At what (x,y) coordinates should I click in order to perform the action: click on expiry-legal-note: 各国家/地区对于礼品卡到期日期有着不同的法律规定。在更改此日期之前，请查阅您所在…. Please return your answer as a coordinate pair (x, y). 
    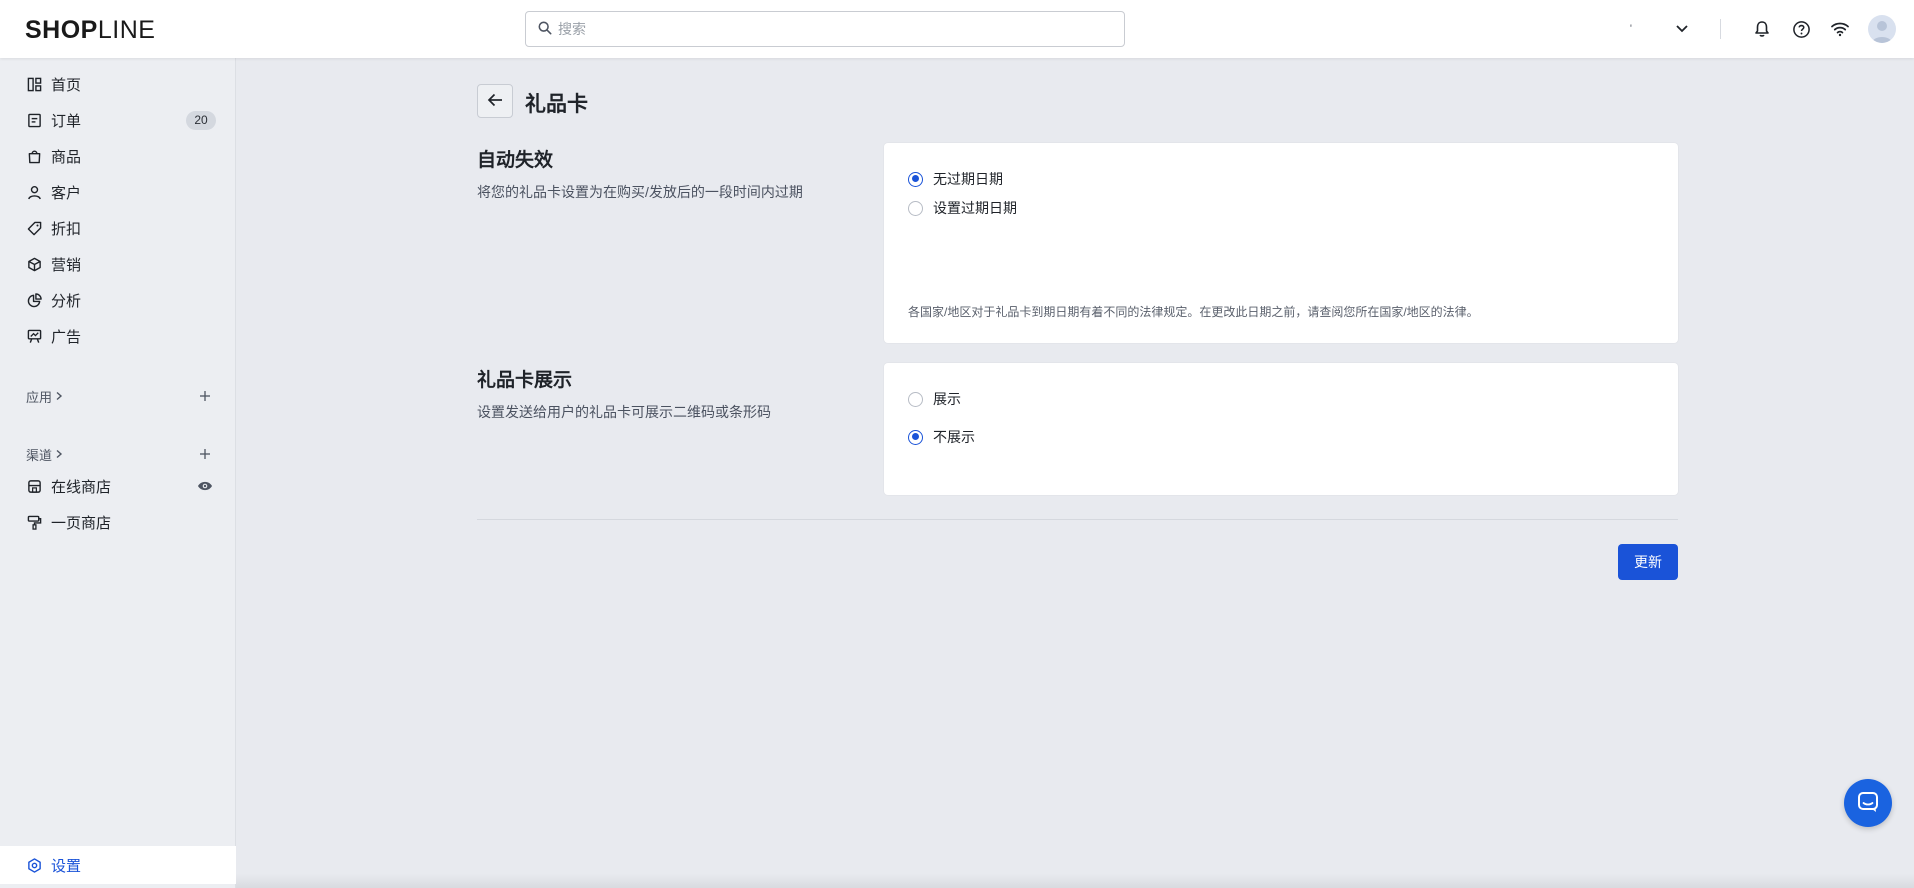
    Looking at the image, I should click on (1193, 312).